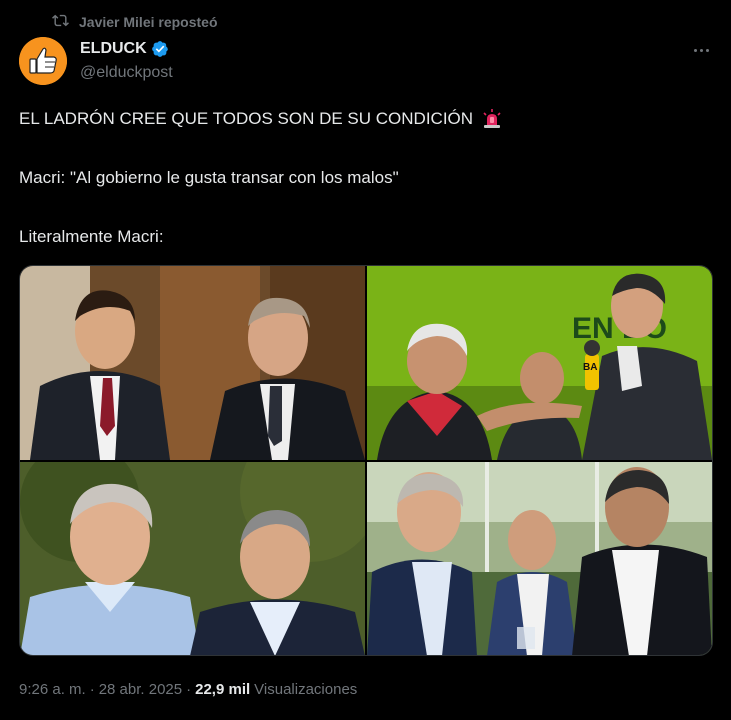  Describe the element at coordinates (91, 236) in the screenshot. I see `tweet-line-3: Literalmente Macri:` at that location.